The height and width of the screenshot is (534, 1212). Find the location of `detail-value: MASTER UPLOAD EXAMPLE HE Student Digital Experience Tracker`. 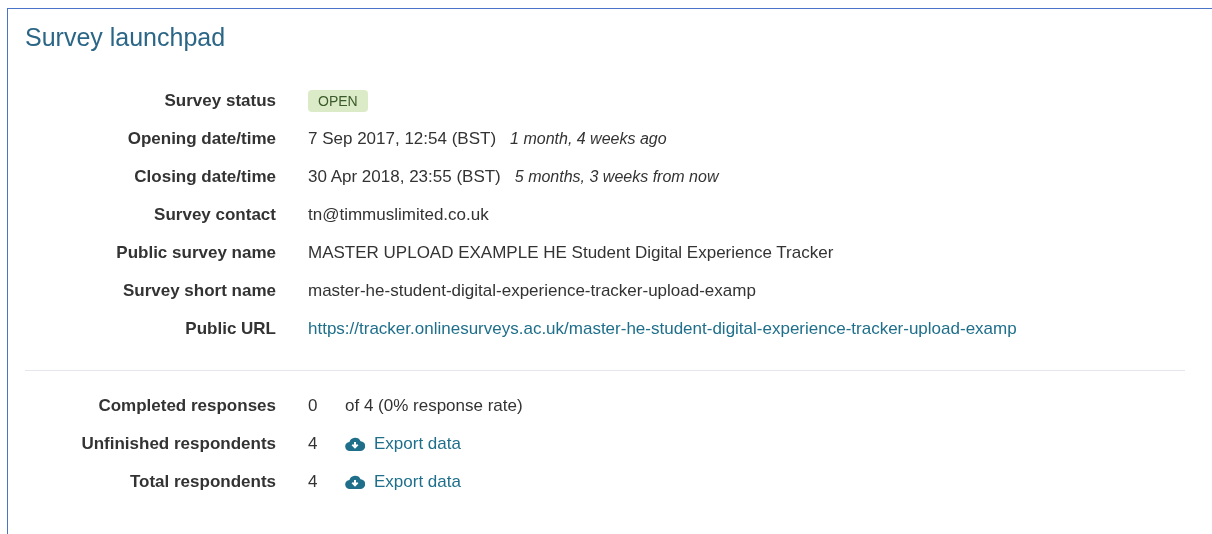

detail-value: MASTER UPLOAD EXAMPLE HE Student Digital Experience Tracker is located at coordinates (571, 253).